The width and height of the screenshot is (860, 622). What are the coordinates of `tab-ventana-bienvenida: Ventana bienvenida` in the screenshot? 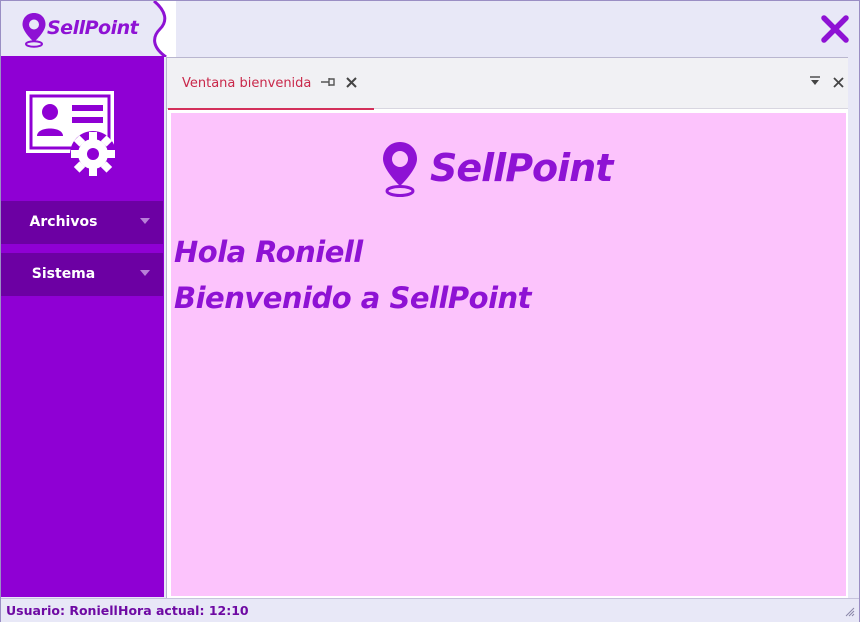 It's located at (271, 84).